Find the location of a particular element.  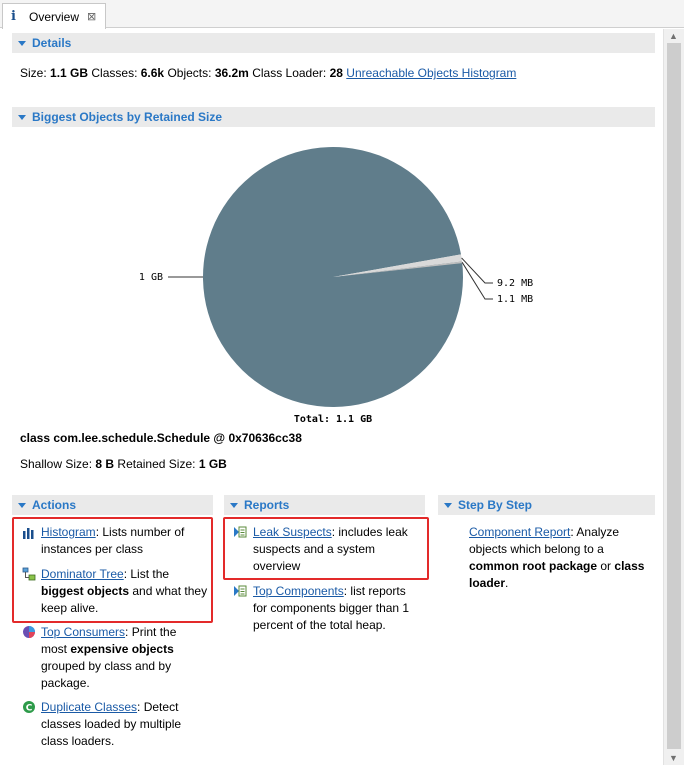

classes-label: Classes: is located at coordinates (114, 73).